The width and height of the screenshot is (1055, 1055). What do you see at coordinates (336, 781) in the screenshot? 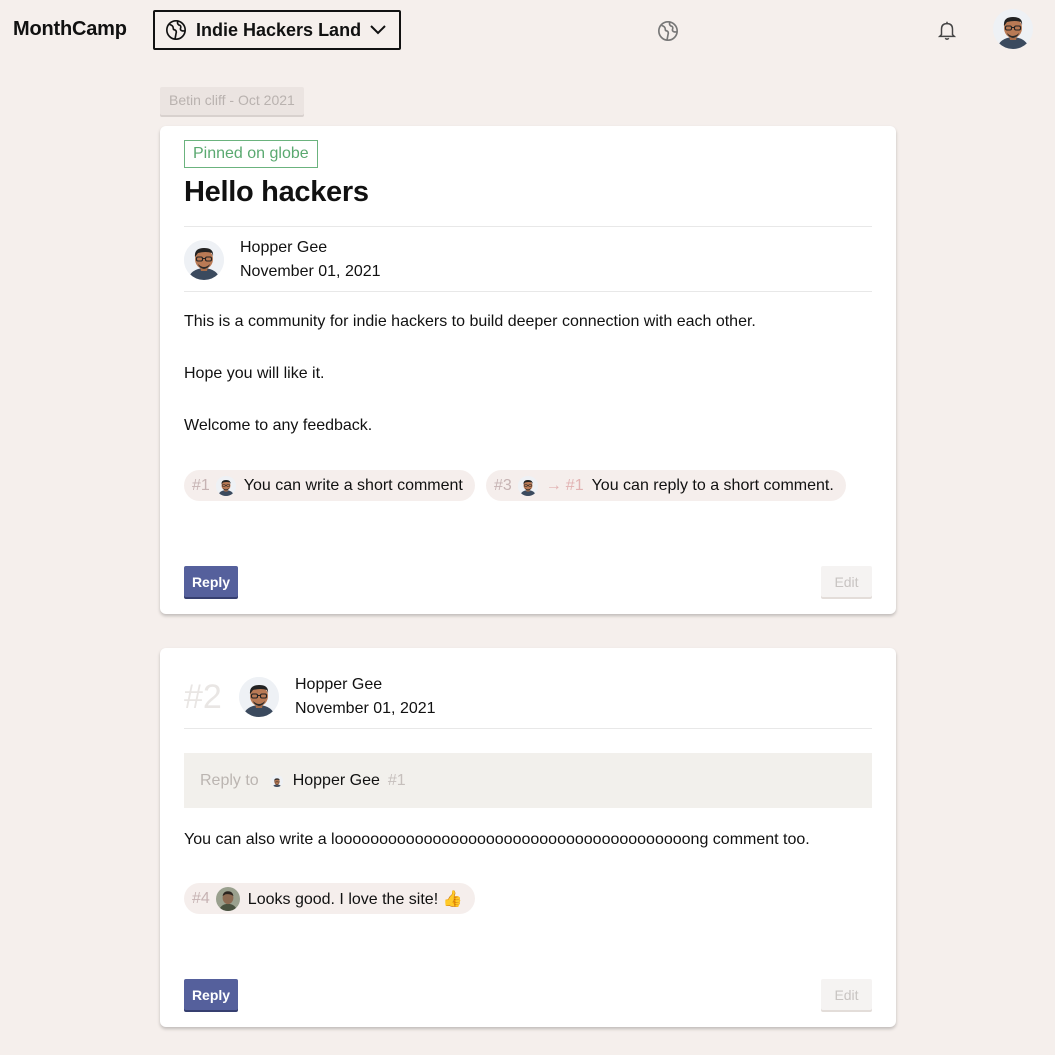
I see `quoted-author-name: Hopper Gee` at bounding box center [336, 781].